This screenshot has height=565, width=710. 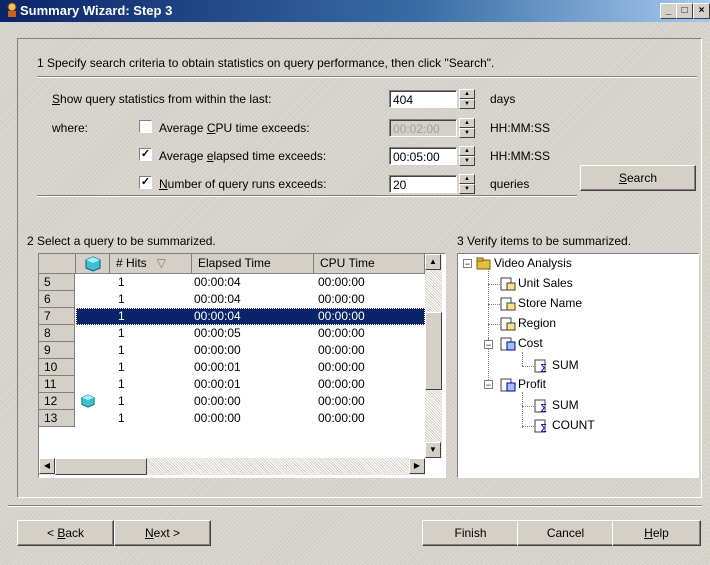 I want to click on table-row: 5 1 00:00:04 00:00:00, so click(x=234, y=282).